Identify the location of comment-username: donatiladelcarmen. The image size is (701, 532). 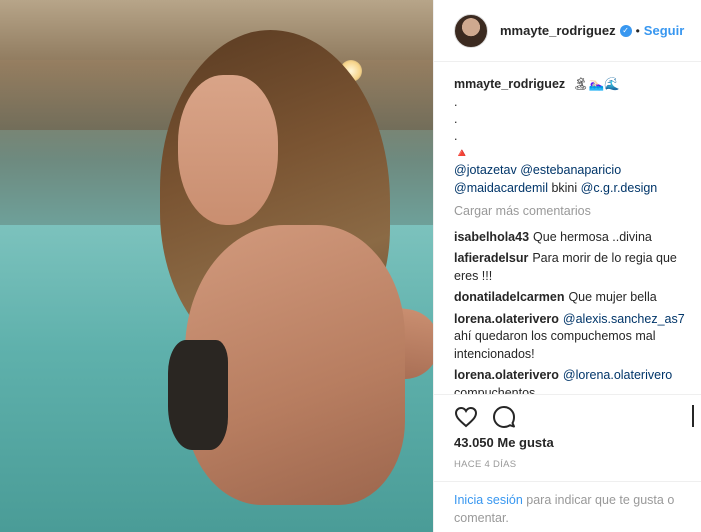
(509, 297).